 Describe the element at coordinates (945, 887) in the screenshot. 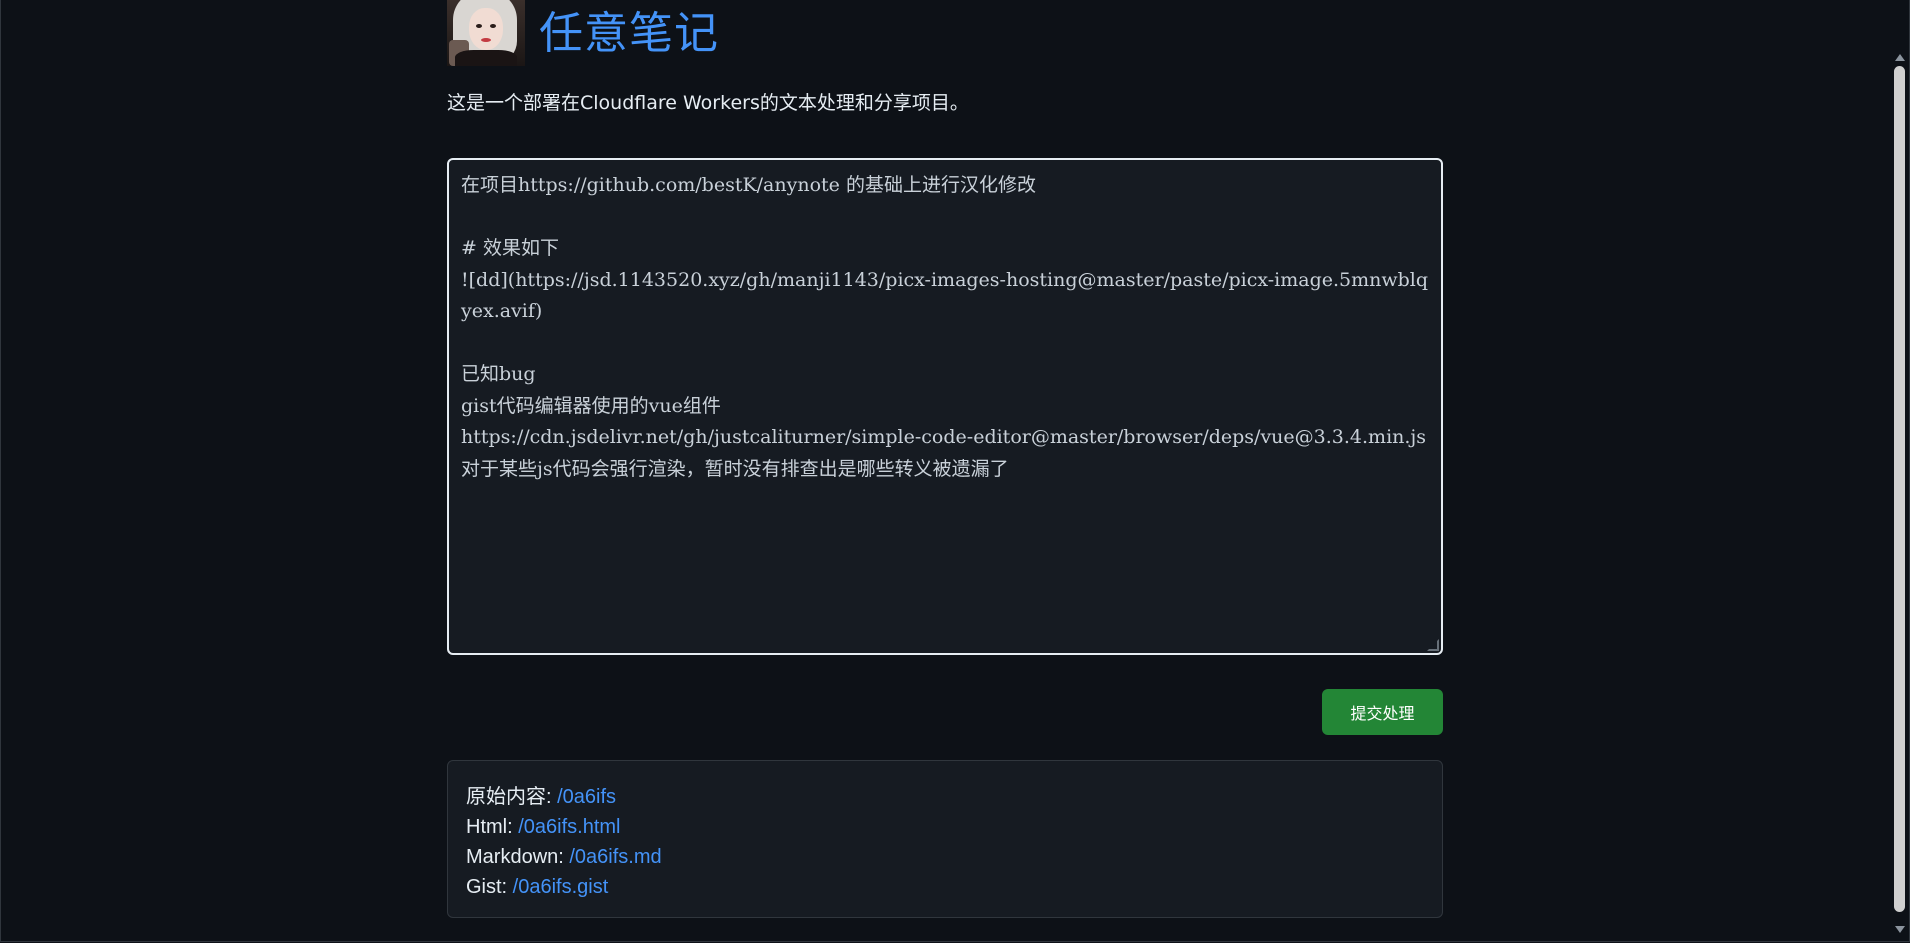

I see `result-line-gist: Gist: /0a6ifs.gist` at that location.